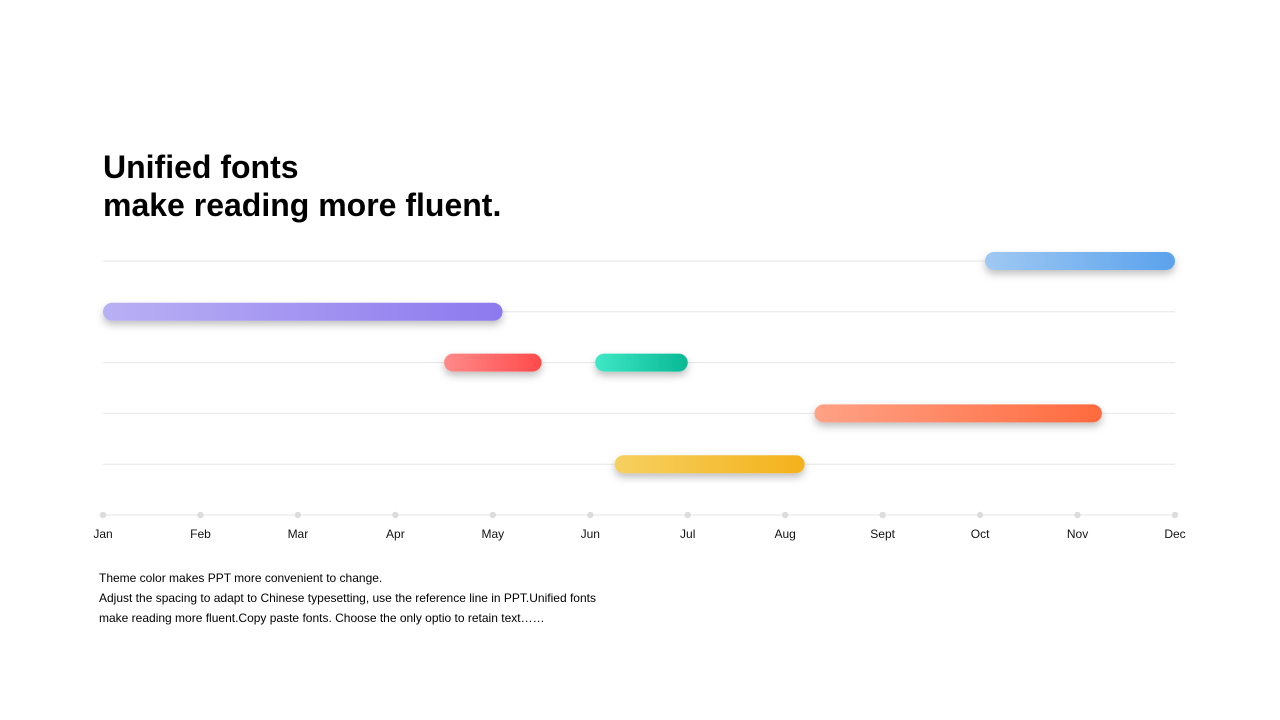  Describe the element at coordinates (590, 534) in the screenshot. I see `month-label-jun: Jun` at that location.